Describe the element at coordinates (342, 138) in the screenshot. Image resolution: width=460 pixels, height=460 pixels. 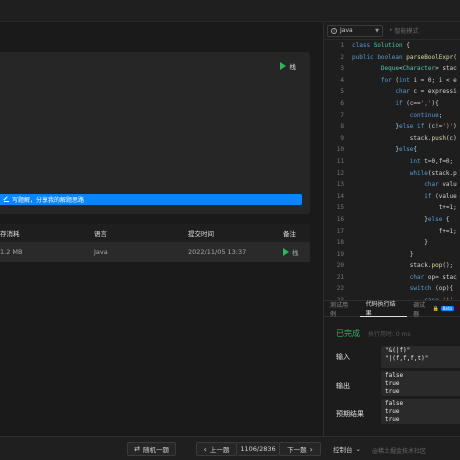
I see `line-number: 9` at that location.